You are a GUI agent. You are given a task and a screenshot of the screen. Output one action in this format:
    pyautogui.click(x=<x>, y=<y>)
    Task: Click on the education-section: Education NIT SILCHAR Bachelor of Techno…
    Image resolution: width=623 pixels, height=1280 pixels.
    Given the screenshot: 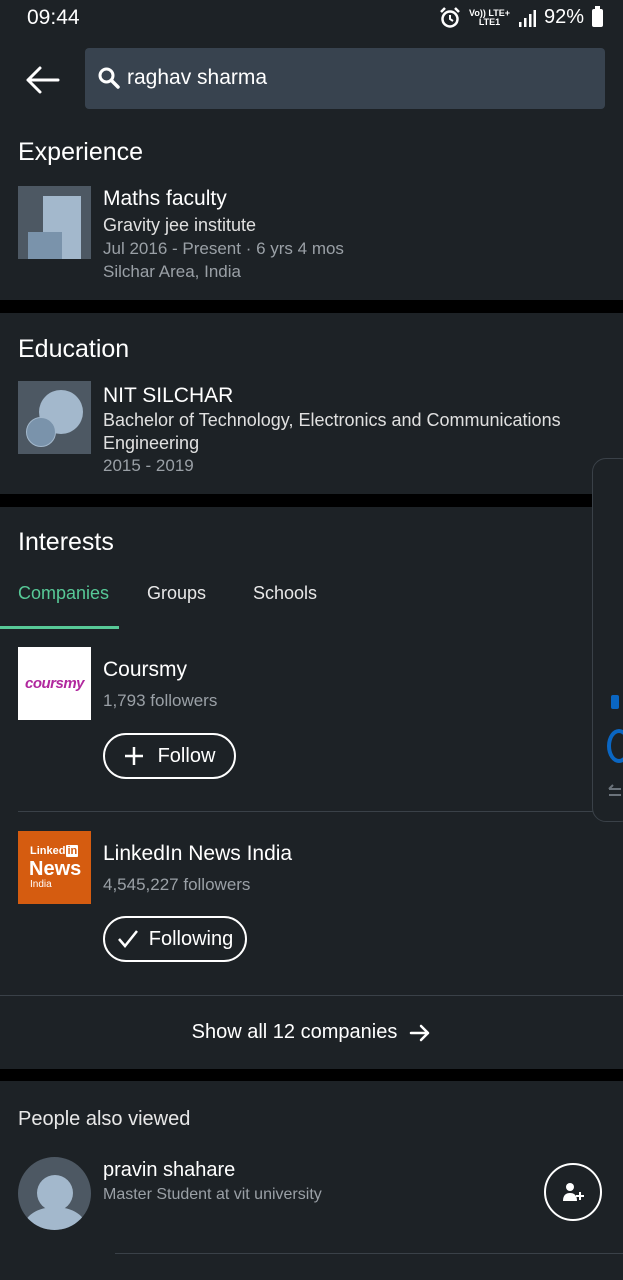 What is the action you would take?
    pyautogui.click(x=311, y=403)
    